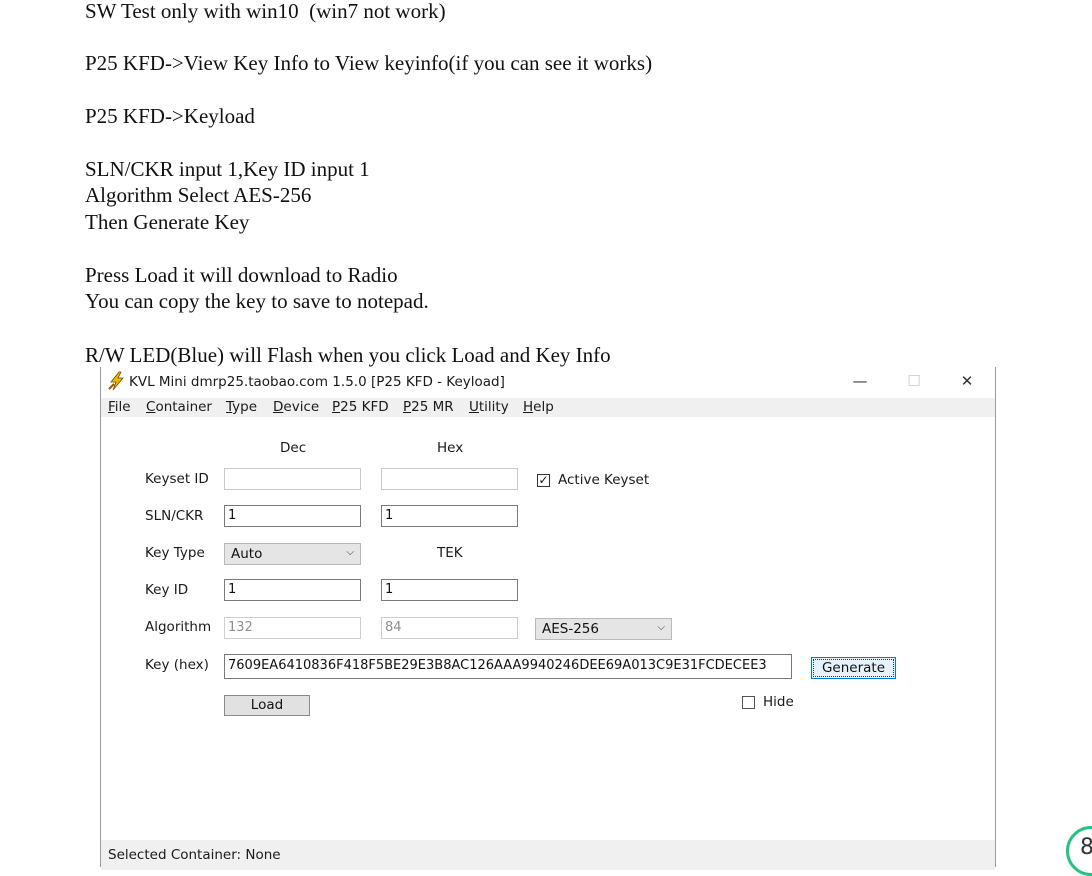 Image resolution: width=1092 pixels, height=876 pixels. Describe the element at coordinates (748, 702) in the screenshot. I see `hide-checkbox` at that location.